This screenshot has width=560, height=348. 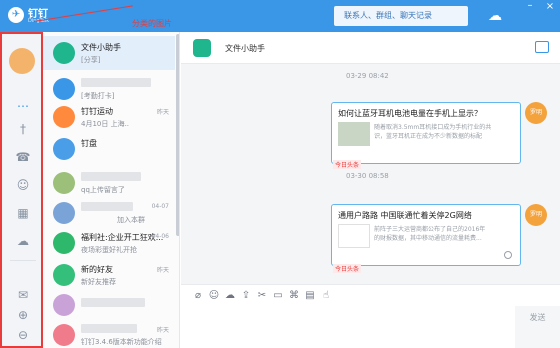 What do you see at coordinates (23, 213) in the screenshot?
I see `apps-grid-icon: ▦` at bounding box center [23, 213].